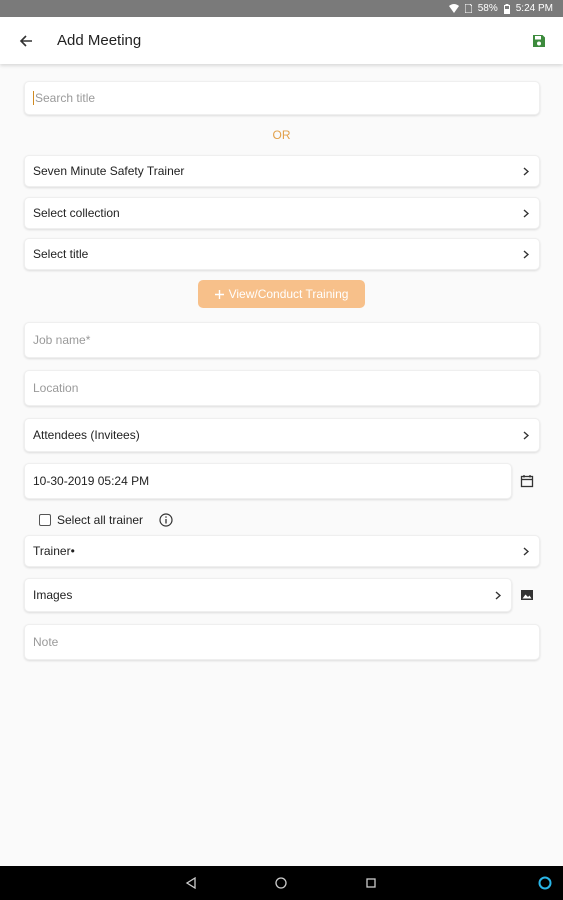  I want to click on floppy-disk-icon, so click(539, 41).